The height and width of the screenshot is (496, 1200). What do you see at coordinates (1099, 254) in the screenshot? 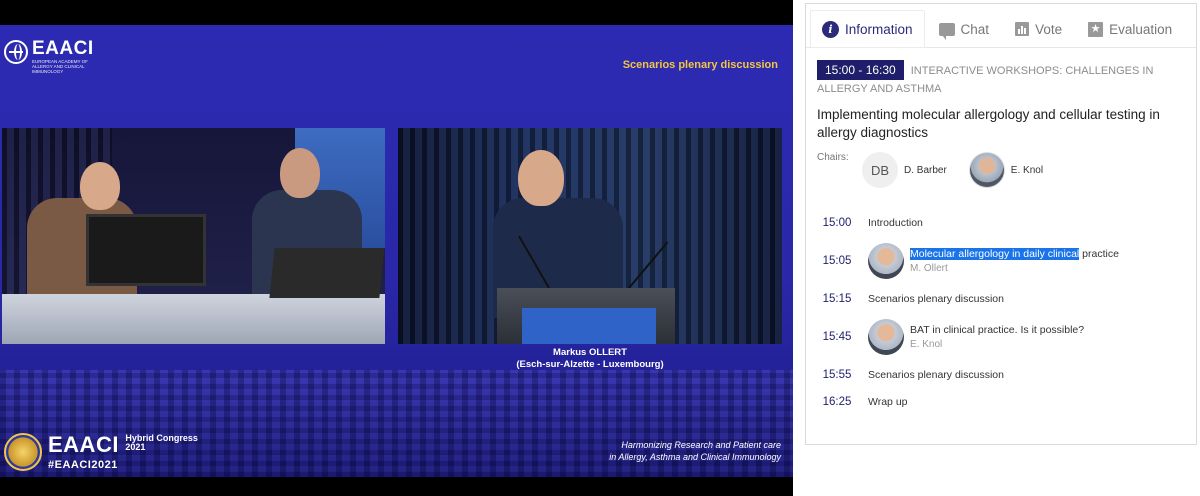
I see `agenda-title-rest: practice` at bounding box center [1099, 254].